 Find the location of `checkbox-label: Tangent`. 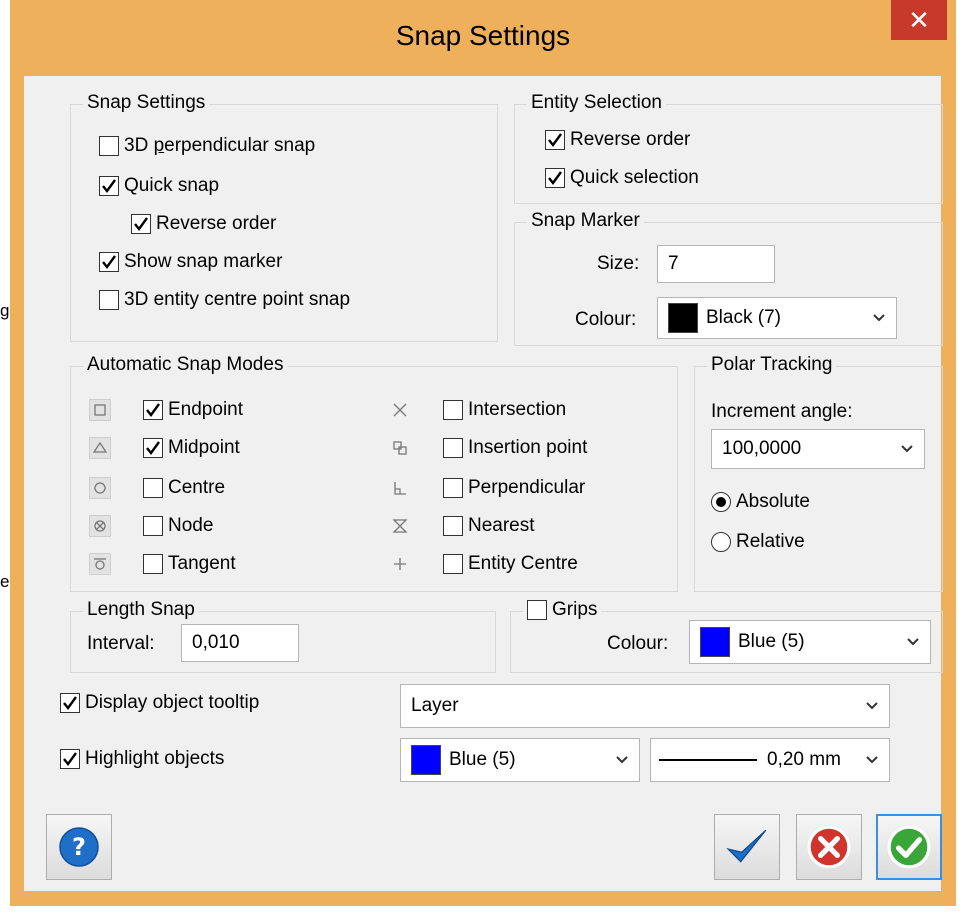

checkbox-label: Tangent is located at coordinates (202, 563).